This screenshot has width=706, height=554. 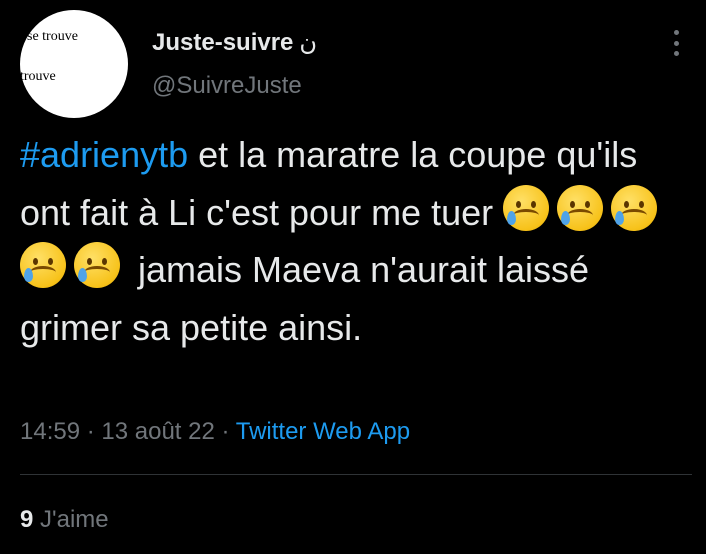 I want to click on tweet-time: 14:59, so click(x=50, y=431).